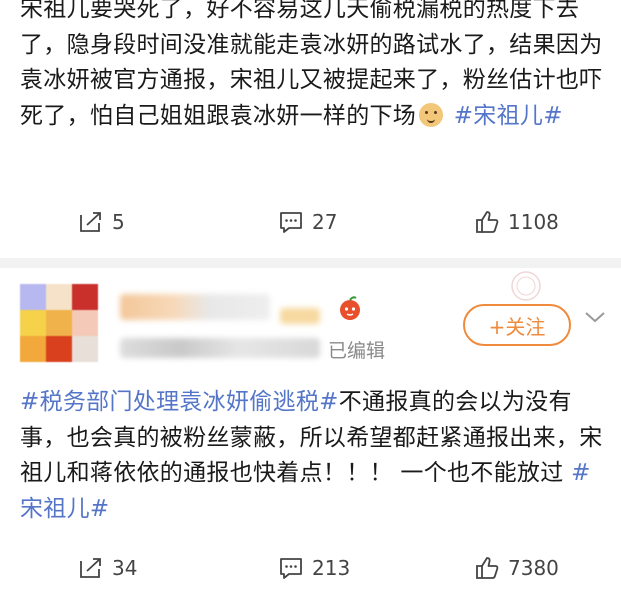 The height and width of the screenshot is (590, 621). I want to click on like-button: 1108, so click(516, 222).